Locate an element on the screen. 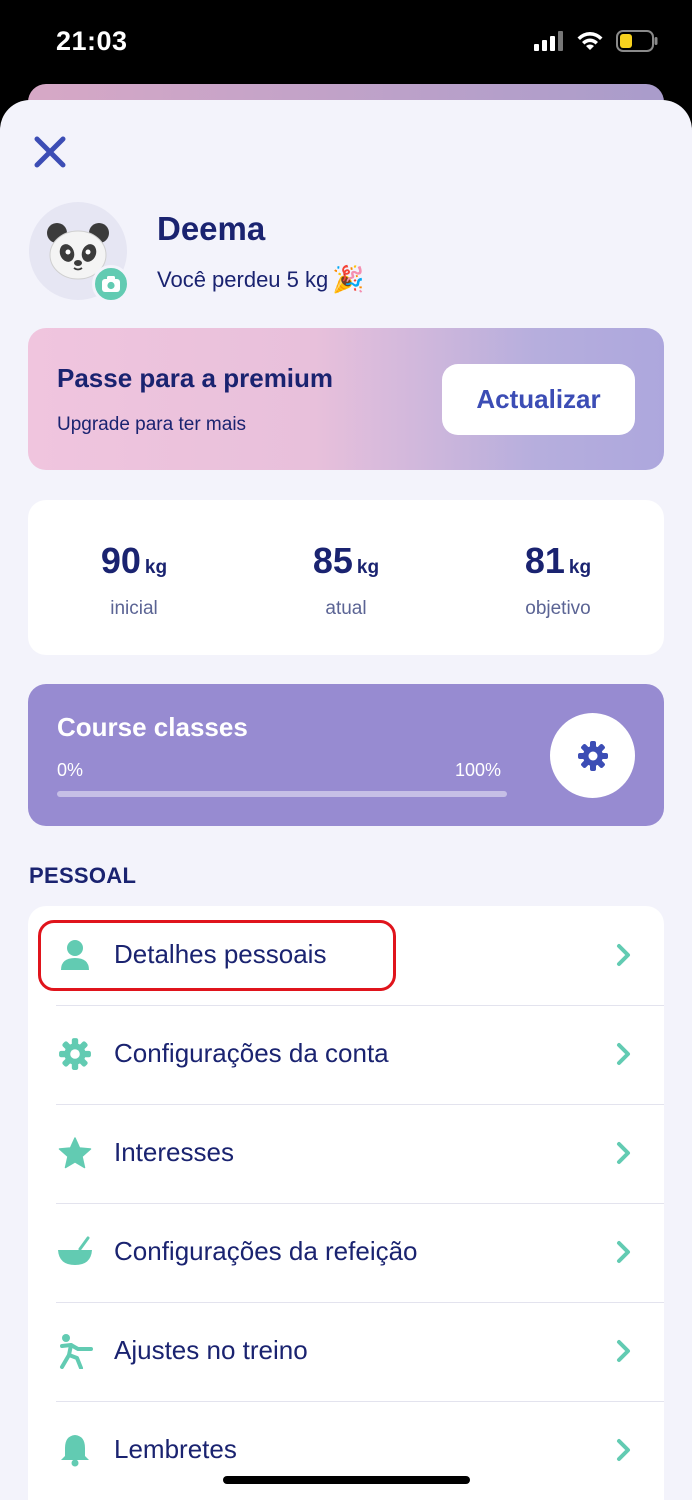  menu-item-workout-settings: Ajustes no treino is located at coordinates (346, 1351).